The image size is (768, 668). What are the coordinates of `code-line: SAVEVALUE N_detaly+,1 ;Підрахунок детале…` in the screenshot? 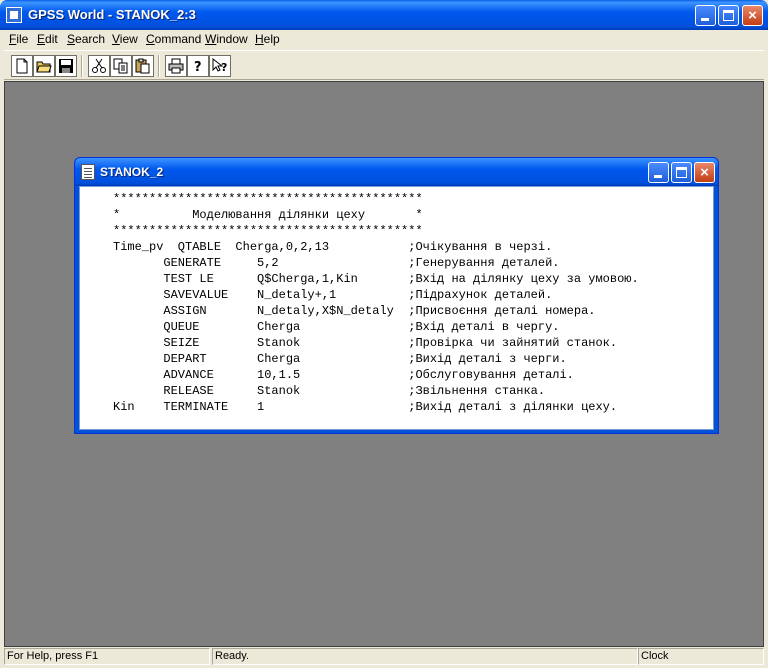 It's located at (333, 295).